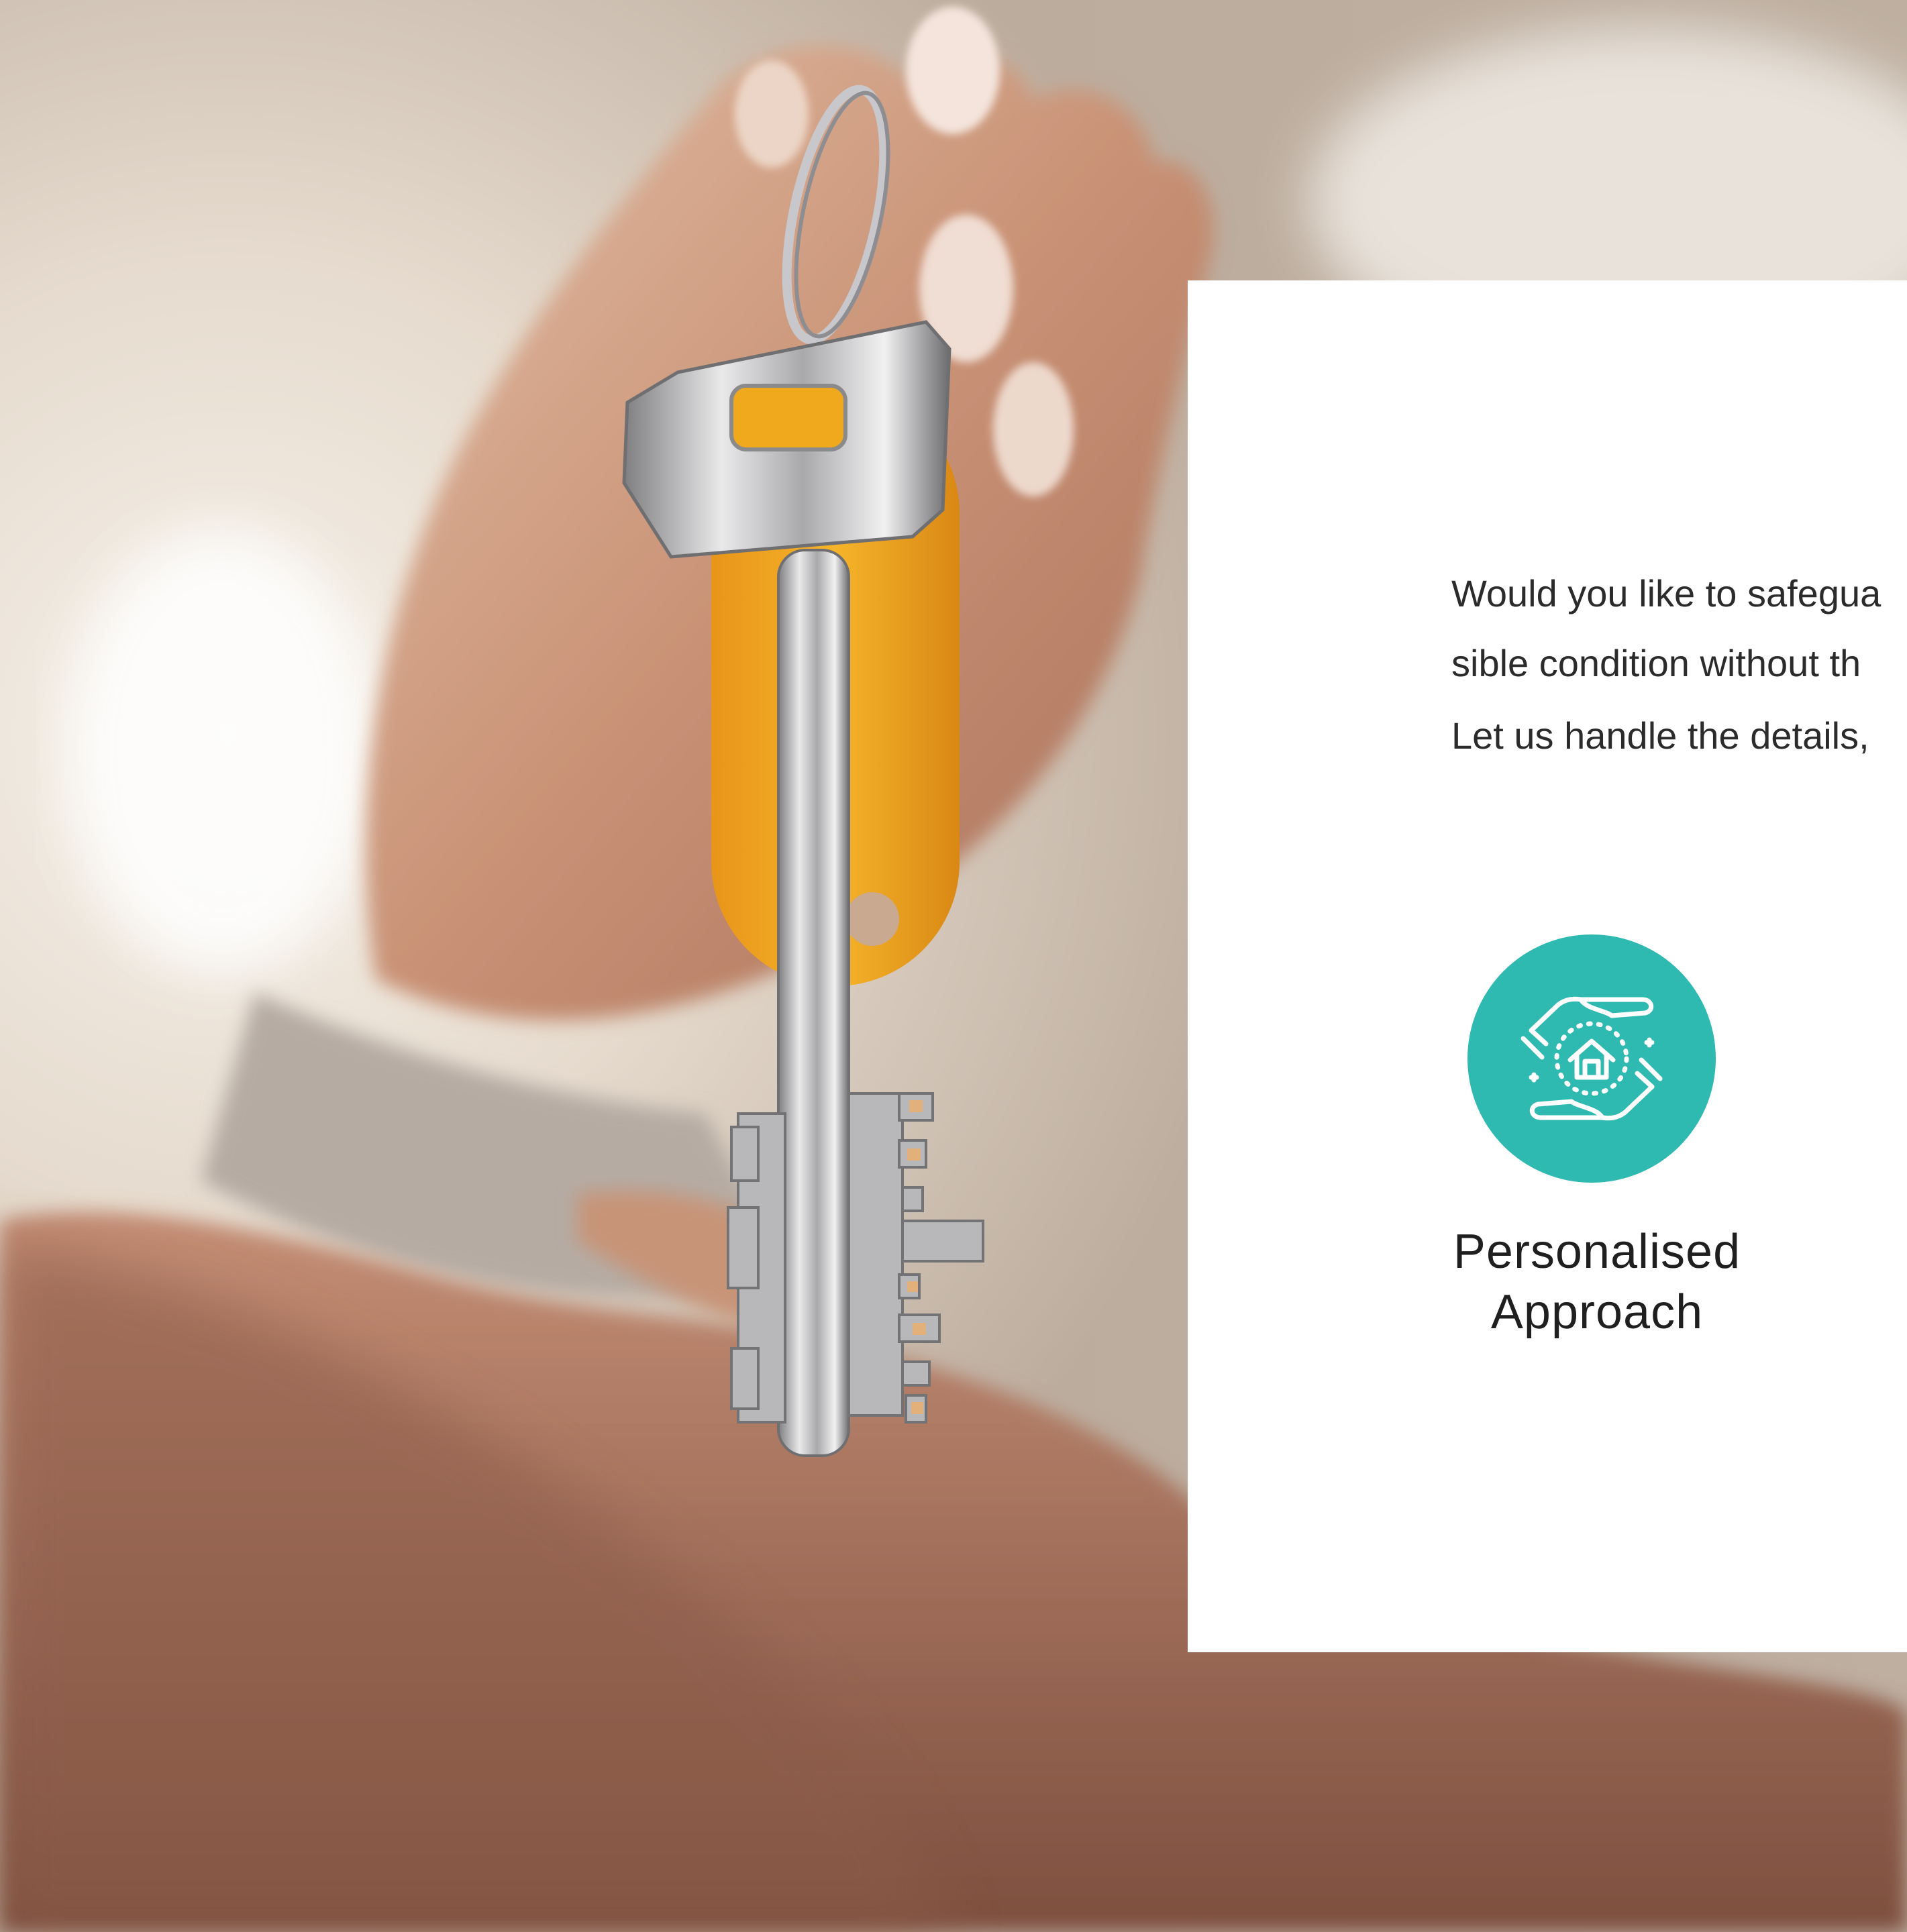 The height and width of the screenshot is (1932, 1907). Describe the element at coordinates (1656, 663) in the screenshot. I see `intro-text-line-2: sible condition without th` at that location.